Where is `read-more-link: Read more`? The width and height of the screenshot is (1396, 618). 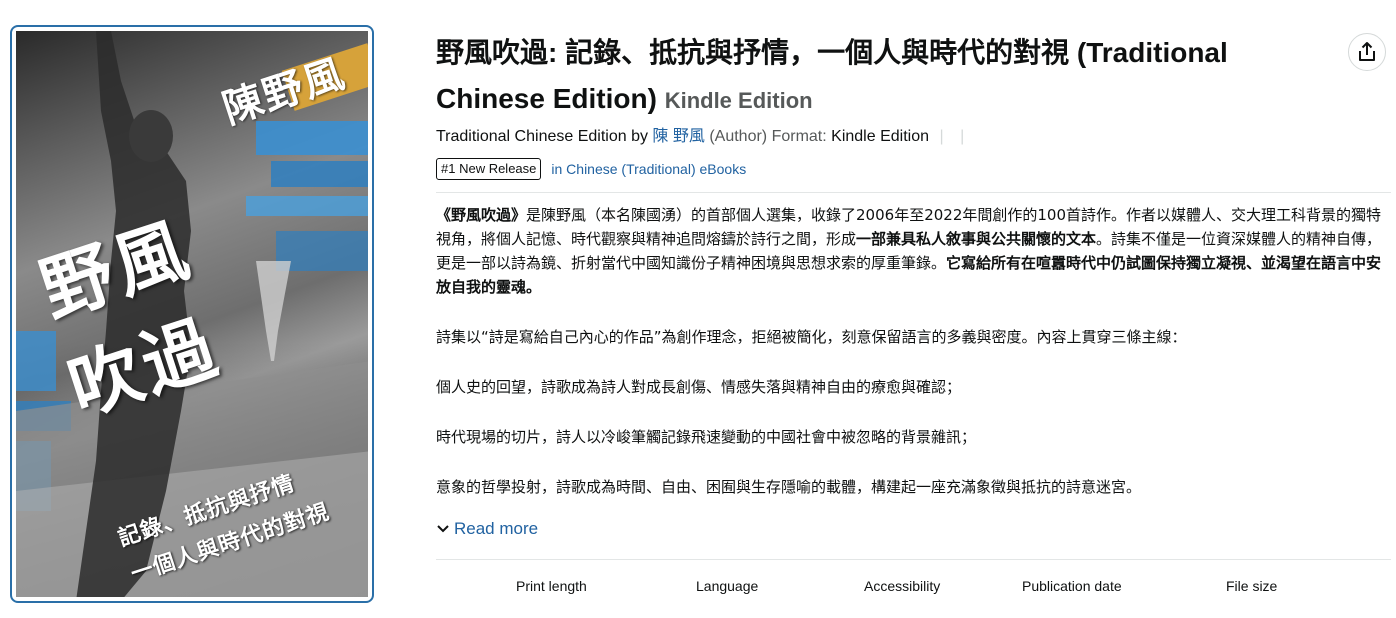 read-more-link: Read more is located at coordinates (916, 529).